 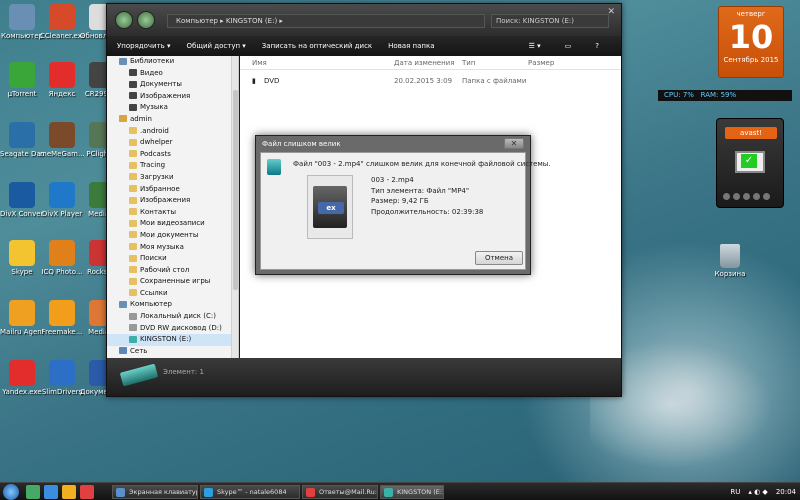 I want to click on clock: 20:04, so click(x=786, y=492).